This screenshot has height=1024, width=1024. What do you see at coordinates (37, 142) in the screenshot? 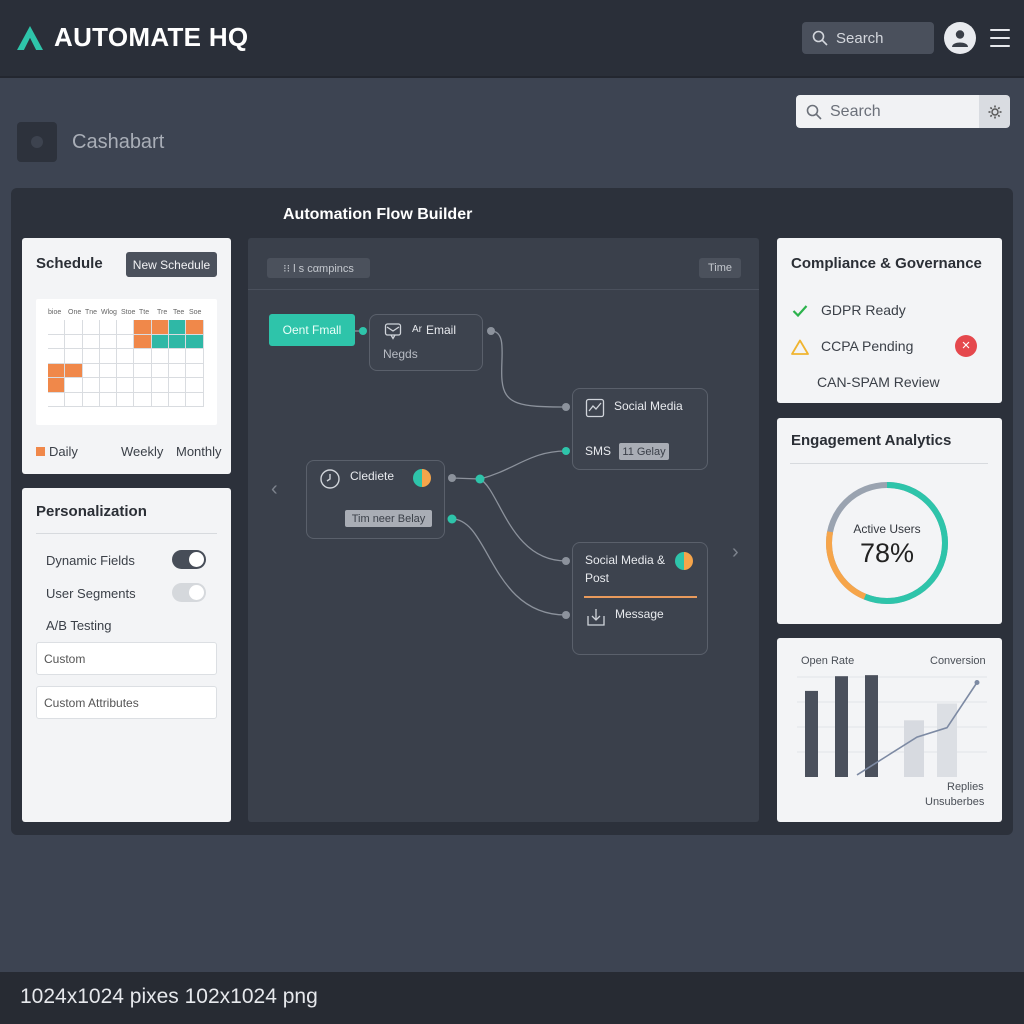
I see `dashboard-icon` at bounding box center [37, 142].